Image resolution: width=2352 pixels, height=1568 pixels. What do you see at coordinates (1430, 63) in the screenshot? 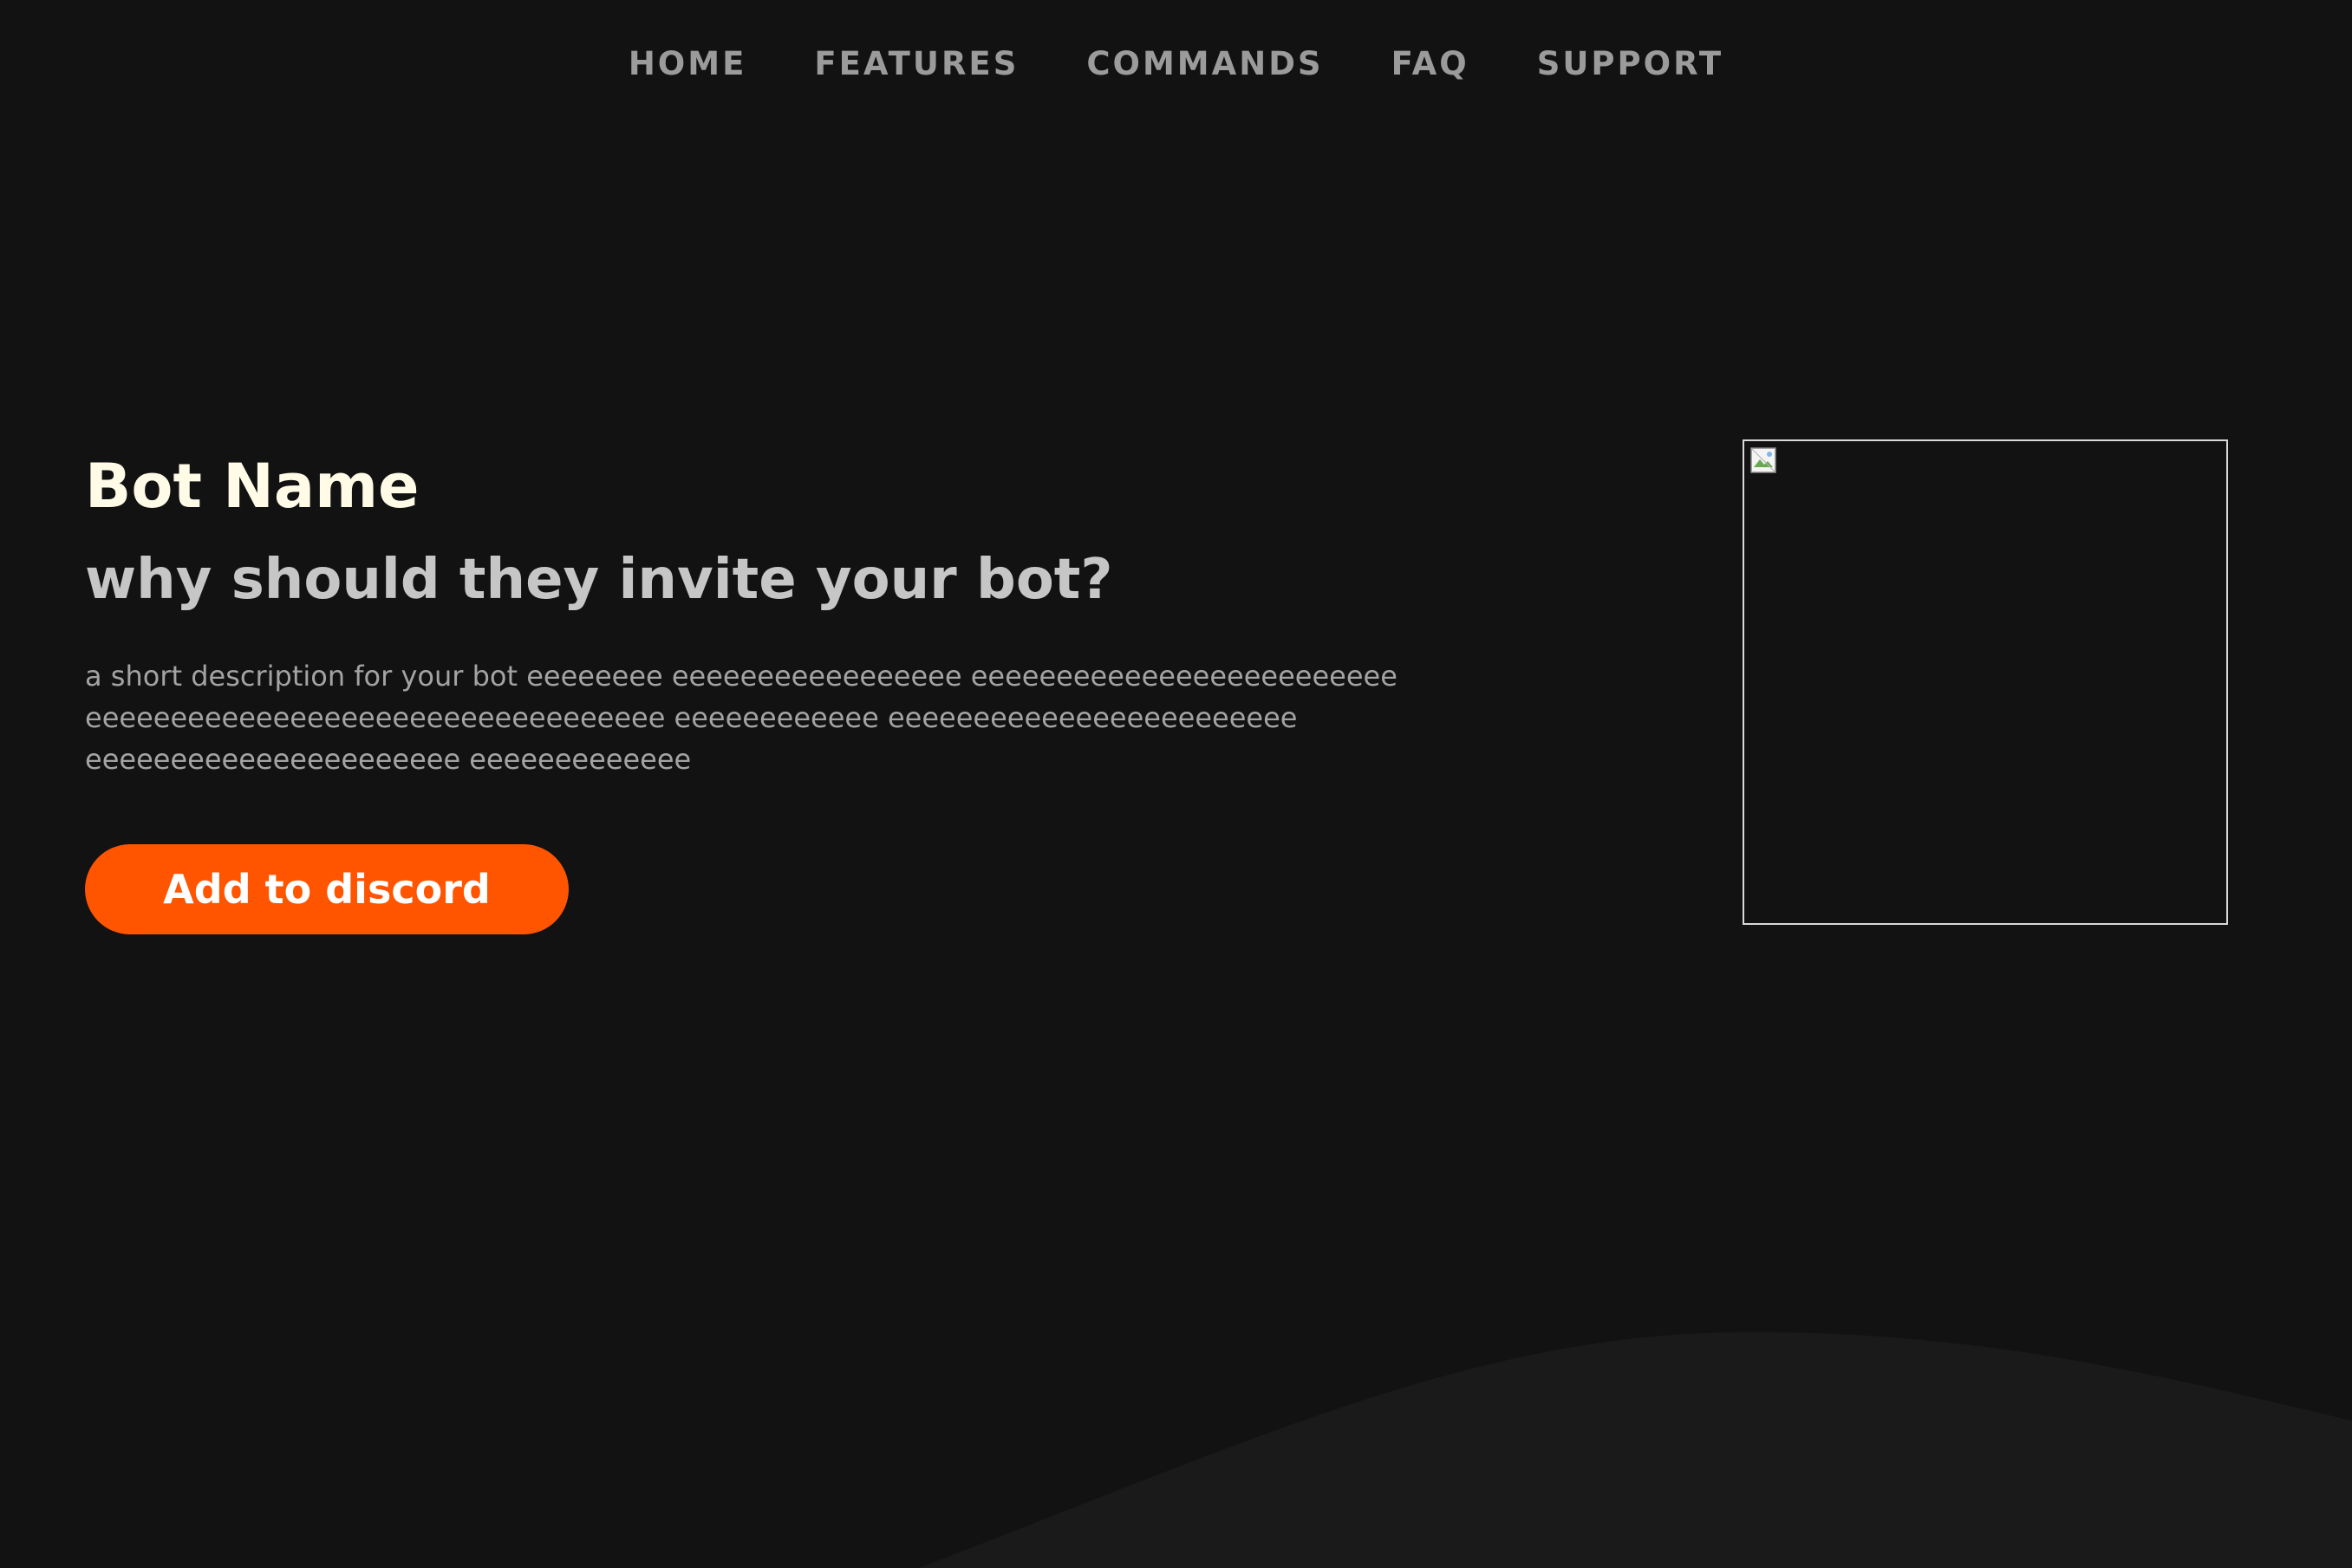
I see `nav-faq-link: FAQ` at bounding box center [1430, 63].